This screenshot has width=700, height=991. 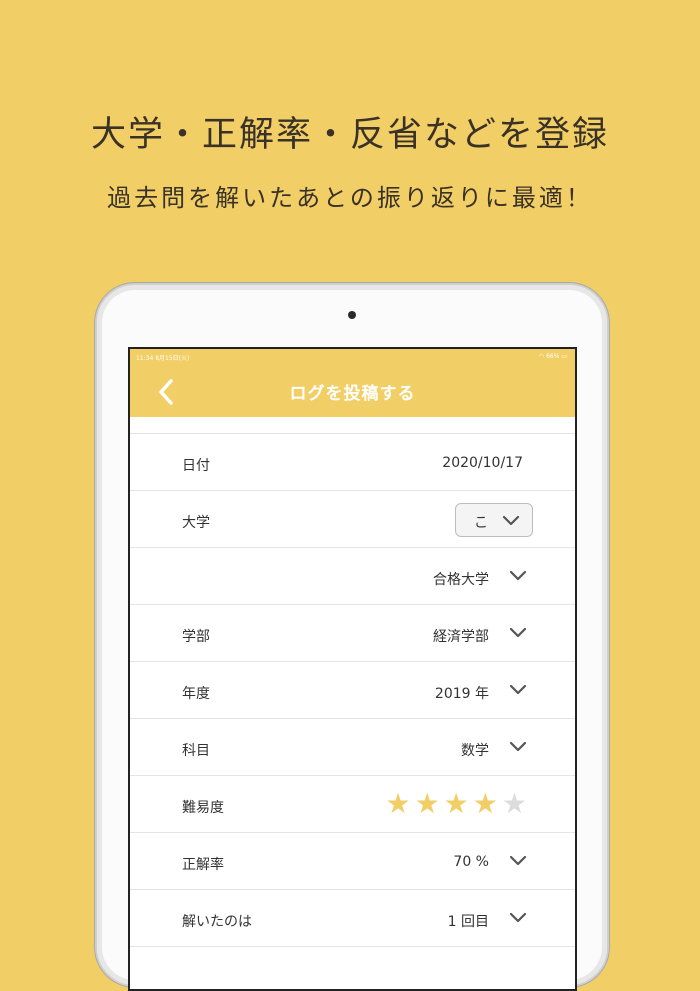 What do you see at coordinates (352, 357) in the screenshot?
I see `status-bar: 11:34 8月15日(火) ◠ 66% ▭` at bounding box center [352, 357].